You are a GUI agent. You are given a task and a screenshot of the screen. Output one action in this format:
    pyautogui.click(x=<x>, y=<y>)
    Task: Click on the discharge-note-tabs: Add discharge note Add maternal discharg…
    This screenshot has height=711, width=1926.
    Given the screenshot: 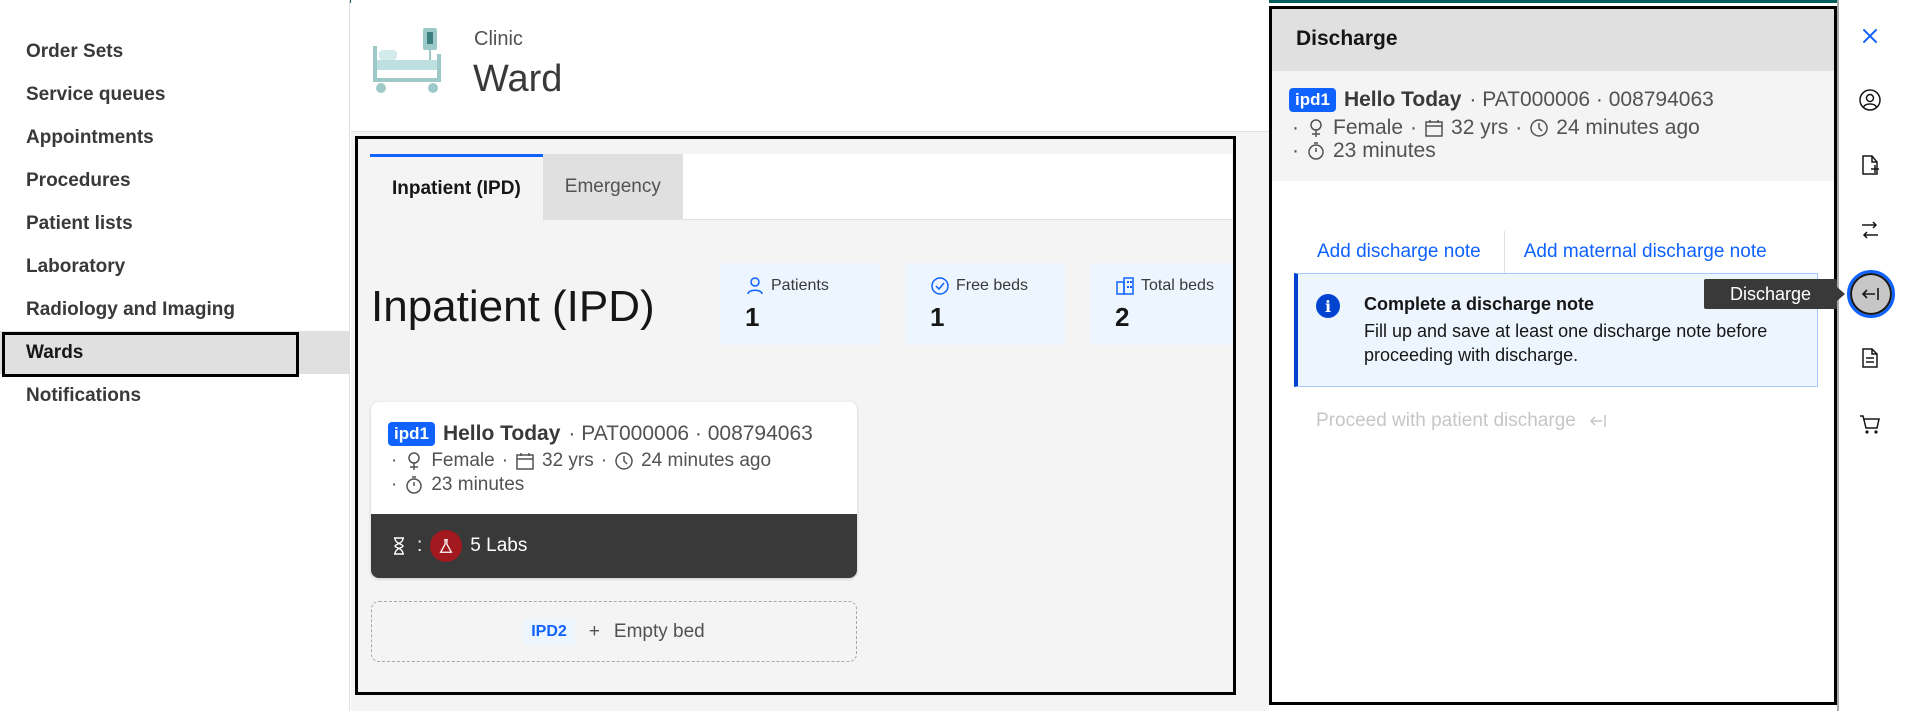 What is the action you would take?
    pyautogui.click(x=1544, y=252)
    